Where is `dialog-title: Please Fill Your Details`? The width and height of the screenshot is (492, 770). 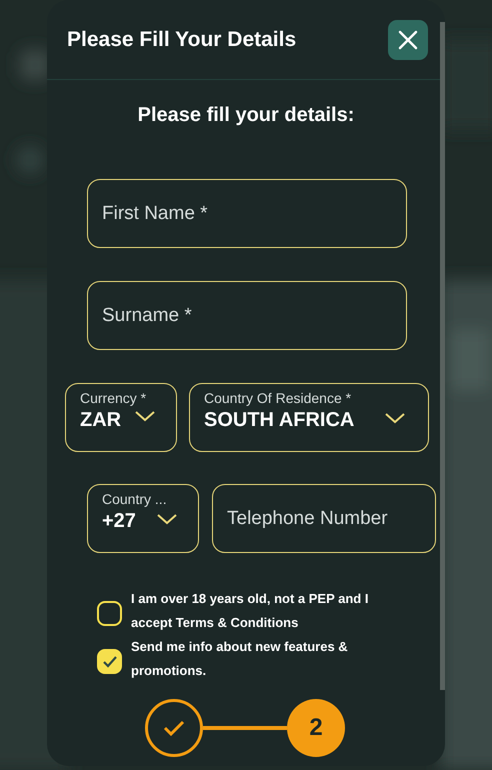
dialog-title: Please Fill Your Details is located at coordinates (181, 40).